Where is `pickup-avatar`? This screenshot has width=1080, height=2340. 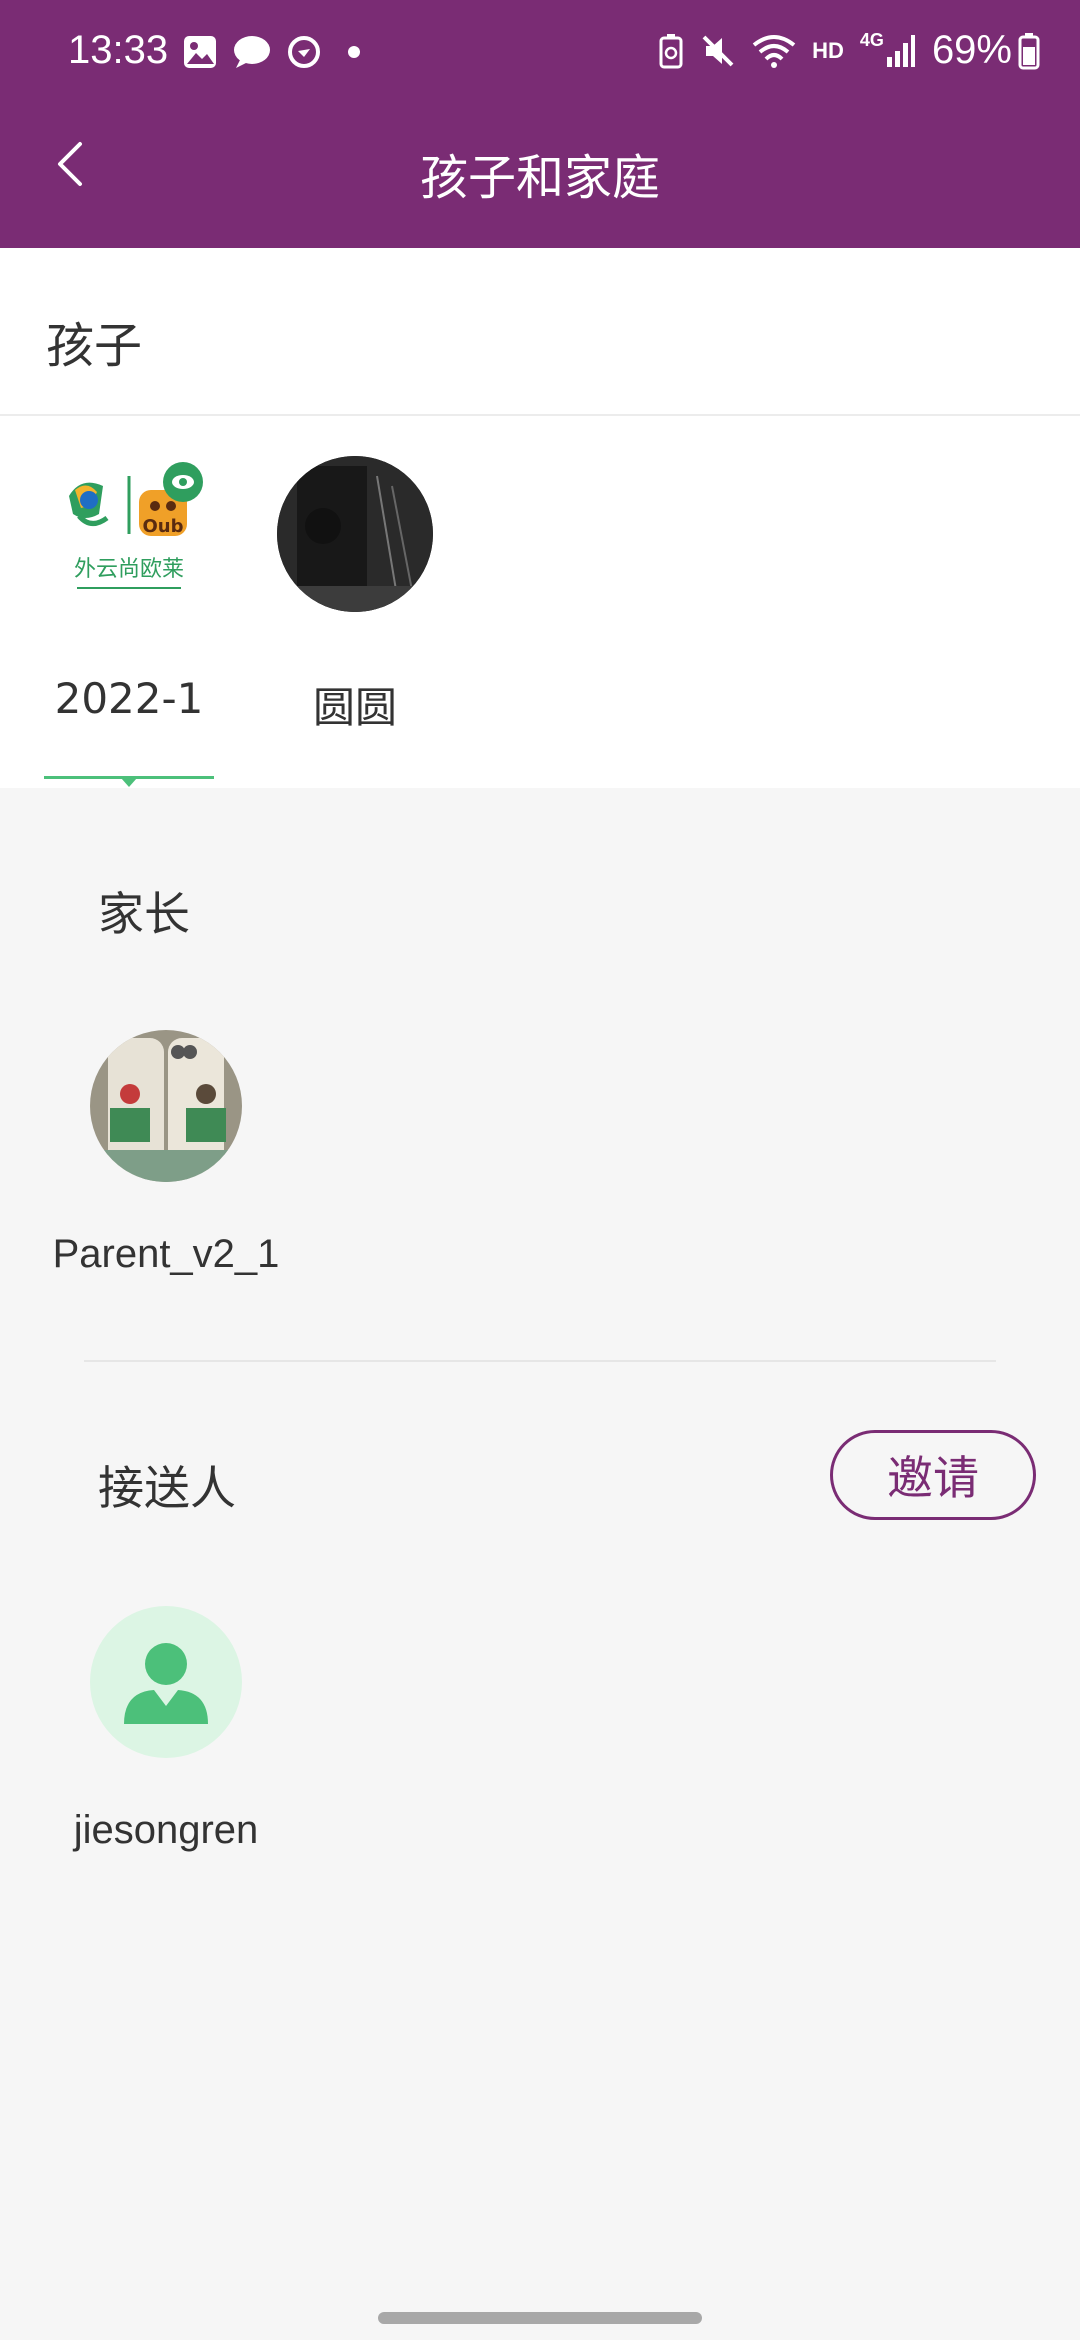
pickup-avatar is located at coordinates (166, 1682).